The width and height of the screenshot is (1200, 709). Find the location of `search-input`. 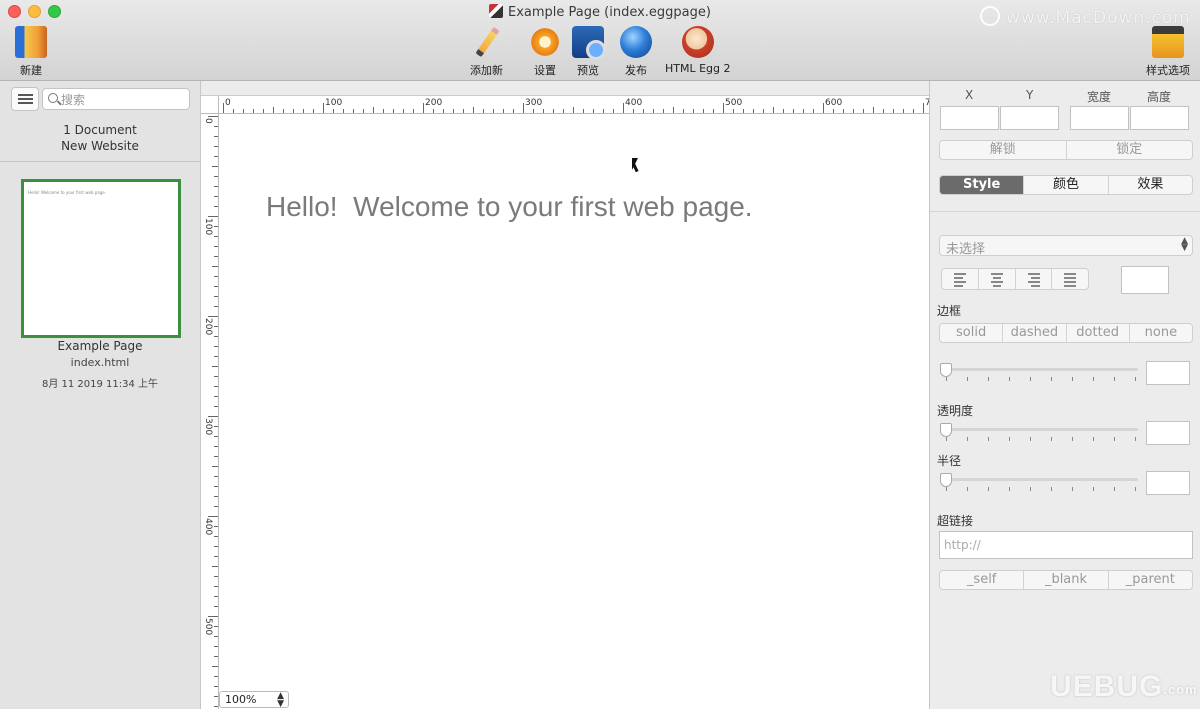

search-input is located at coordinates (124, 99).